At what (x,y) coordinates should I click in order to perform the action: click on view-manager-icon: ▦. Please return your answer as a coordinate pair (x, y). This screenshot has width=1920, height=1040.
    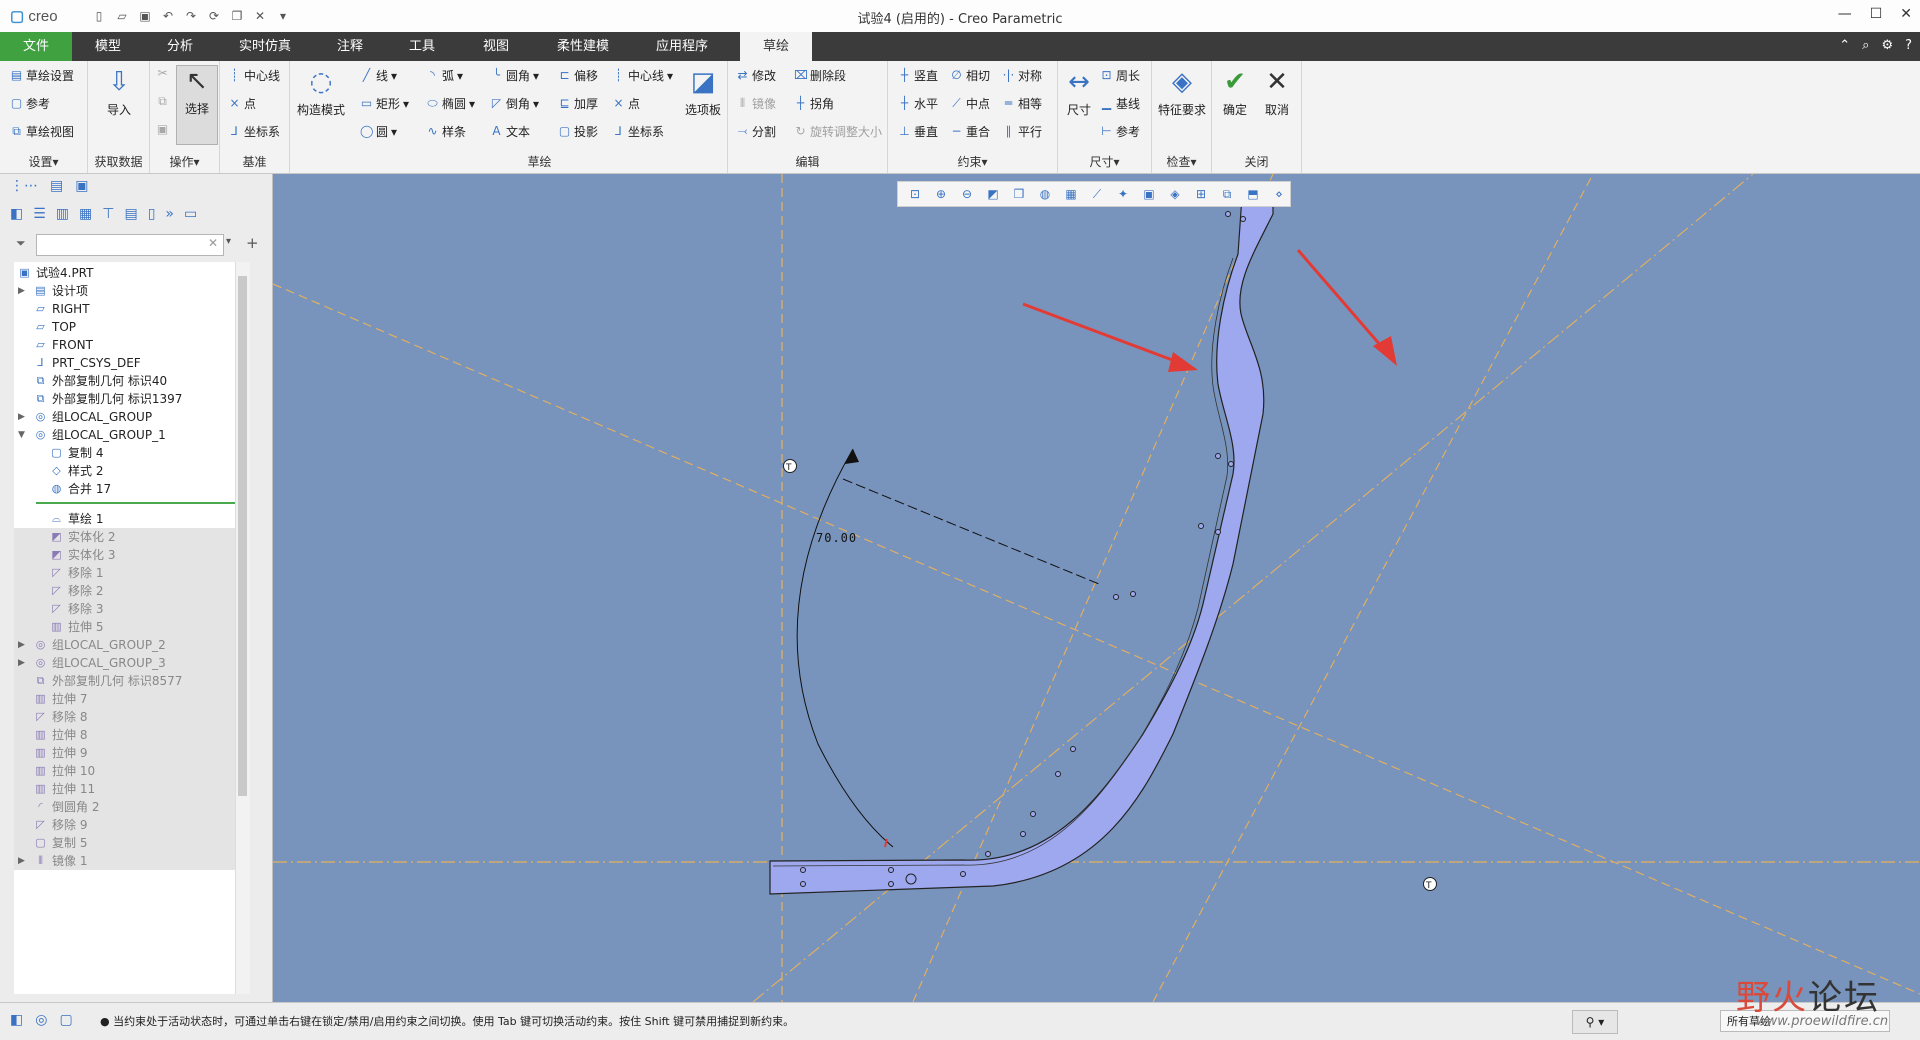
    Looking at the image, I should click on (1071, 194).